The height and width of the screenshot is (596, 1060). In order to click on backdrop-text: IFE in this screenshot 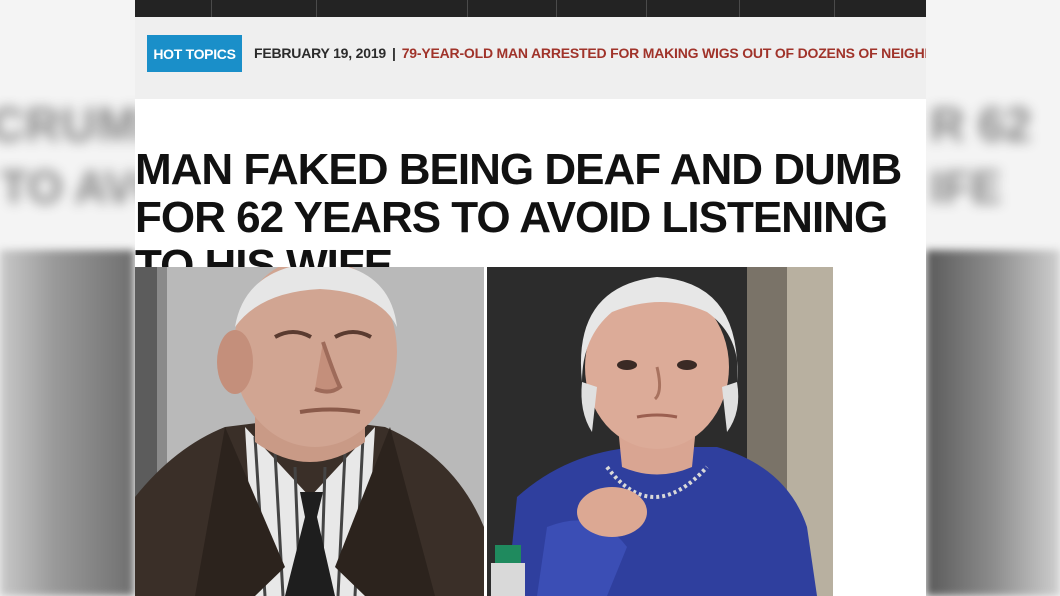, I will do `click(966, 187)`.